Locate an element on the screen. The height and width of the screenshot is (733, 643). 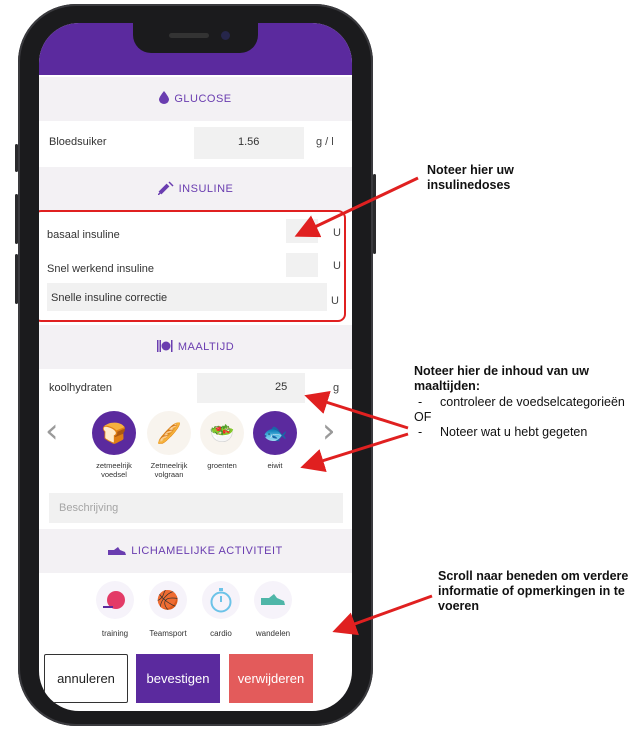
meal-annotation-or: OF is located at coordinates (423, 417).